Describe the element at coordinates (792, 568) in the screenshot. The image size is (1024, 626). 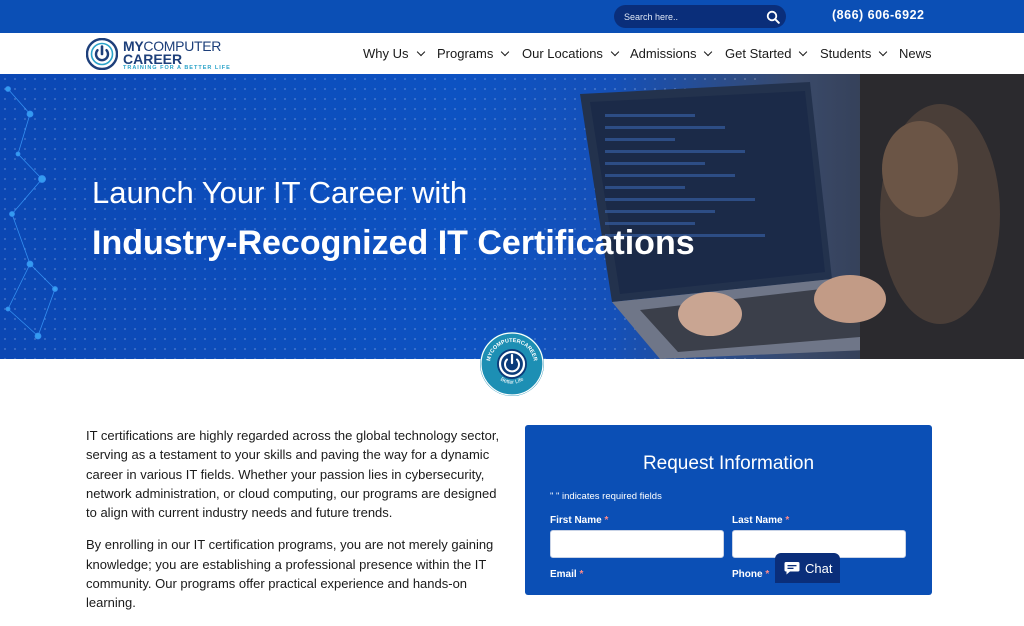
I see `chat-bubble-icon` at that location.